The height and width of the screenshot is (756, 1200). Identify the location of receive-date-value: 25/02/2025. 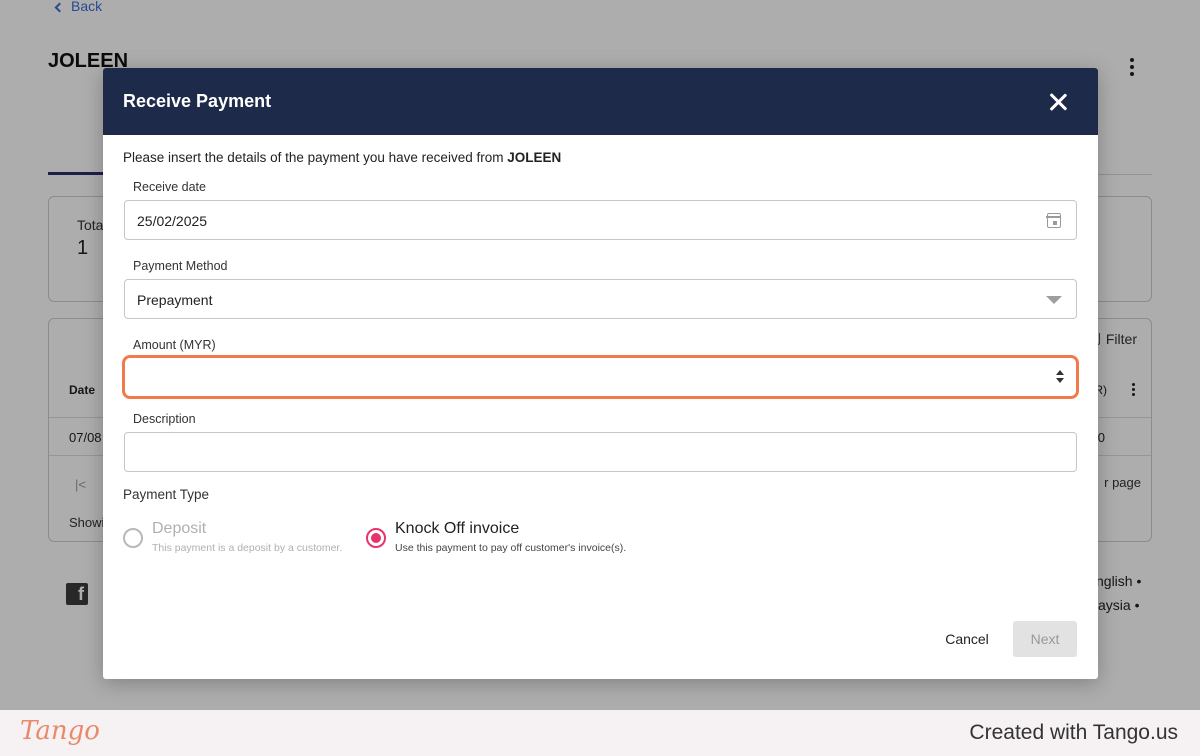
(172, 221).